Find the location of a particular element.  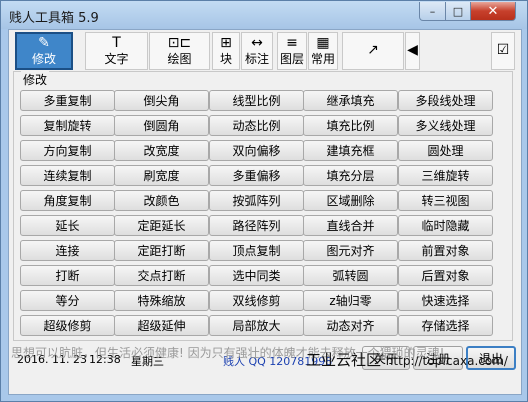

toolbar-label: 图层 is located at coordinates (291, 59).